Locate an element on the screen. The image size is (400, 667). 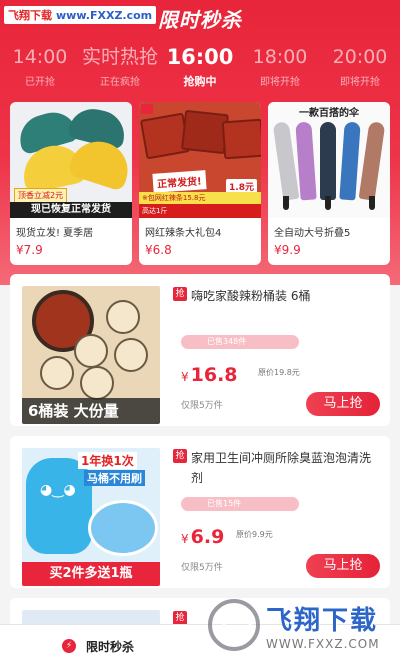
discount-tag: 顶香立减2元 is located at coordinates (41, 195).